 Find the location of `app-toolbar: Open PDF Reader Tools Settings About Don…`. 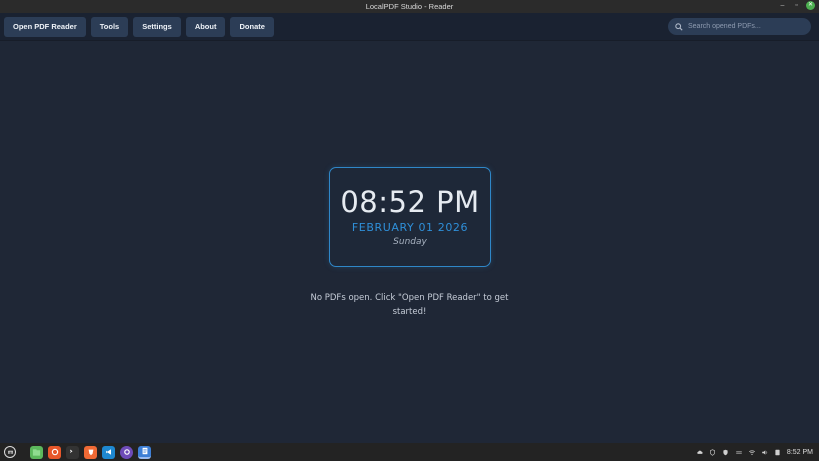

app-toolbar: Open PDF Reader Tools Settings About Don… is located at coordinates (409, 27).